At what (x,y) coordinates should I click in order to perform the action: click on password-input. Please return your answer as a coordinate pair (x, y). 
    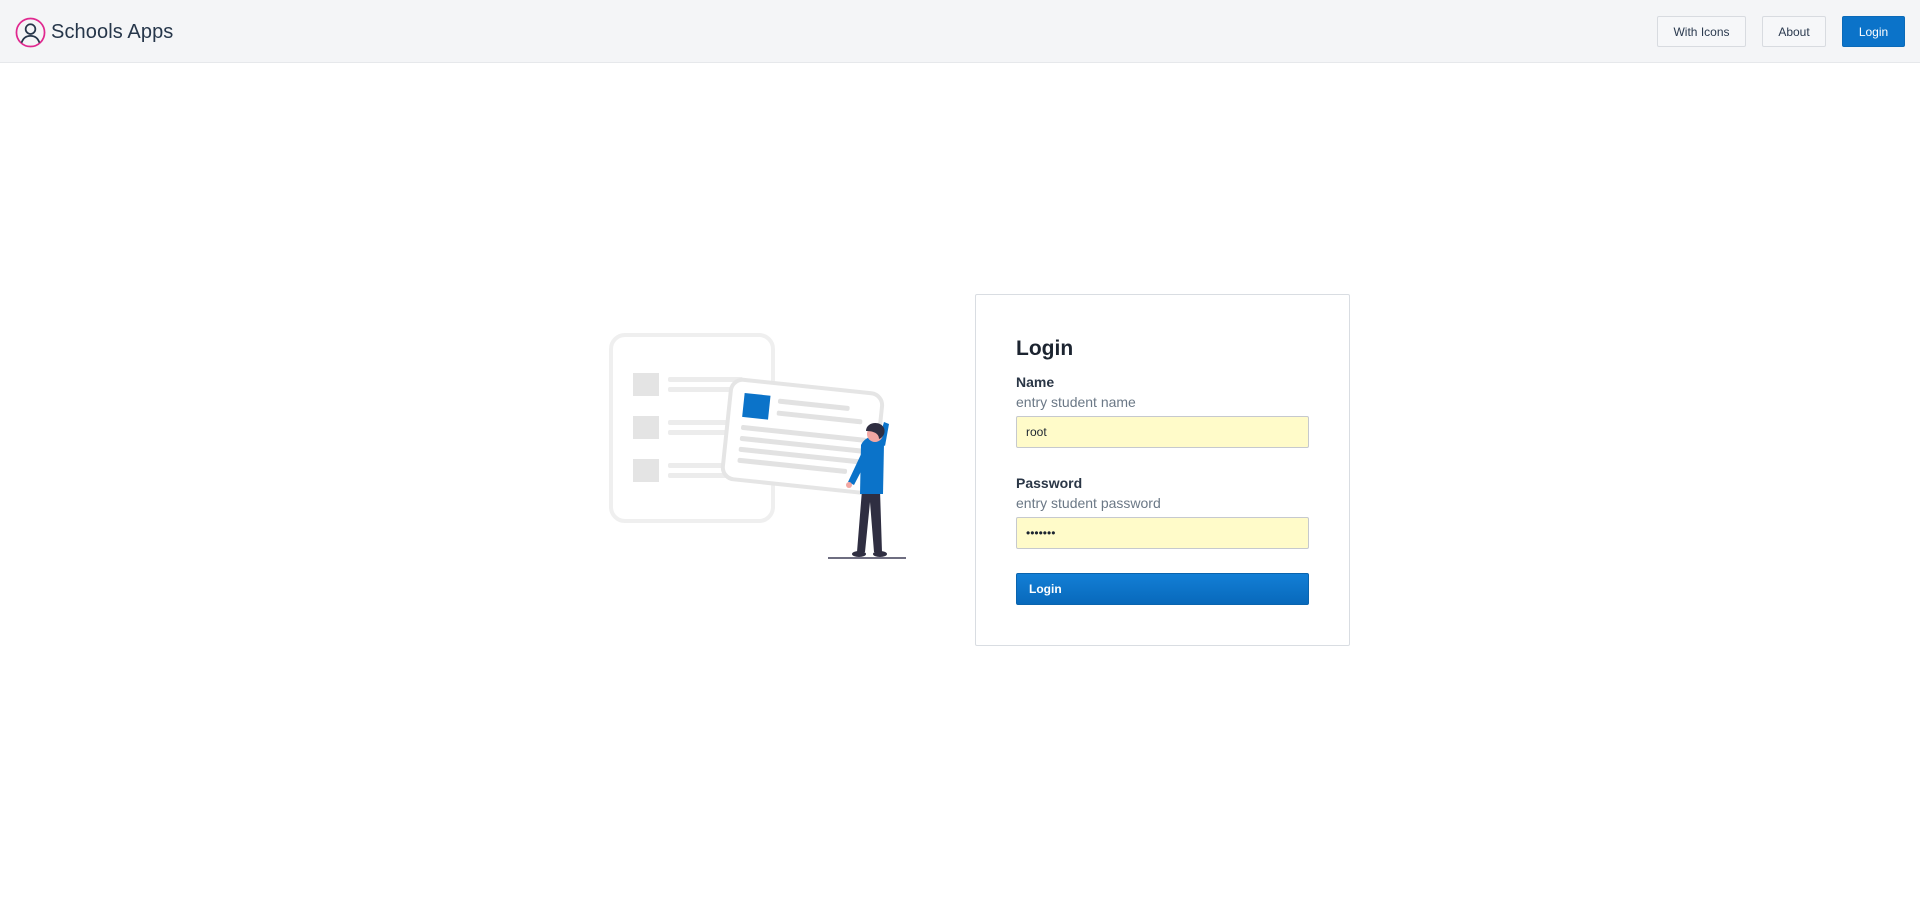
    Looking at the image, I should click on (1162, 533).